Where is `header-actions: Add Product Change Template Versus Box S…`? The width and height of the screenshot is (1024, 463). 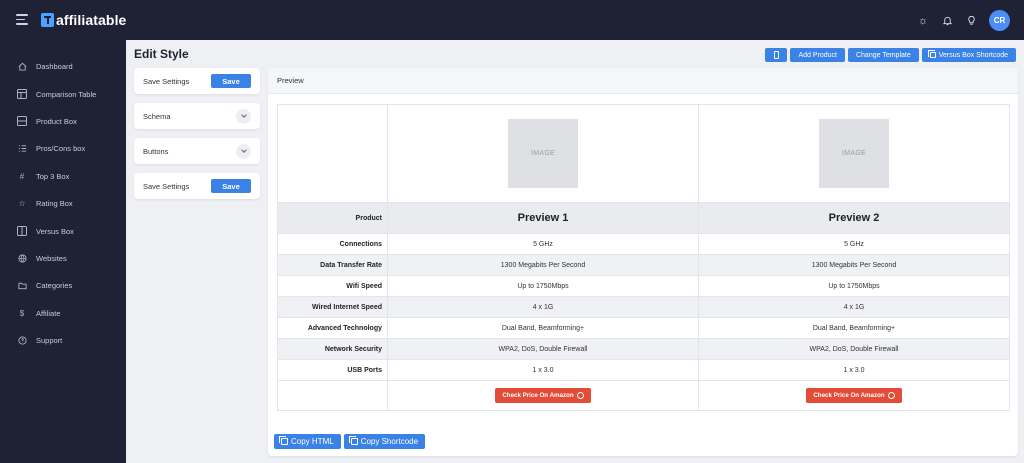 header-actions: Add Product Change Template Versus Box S… is located at coordinates (890, 55).